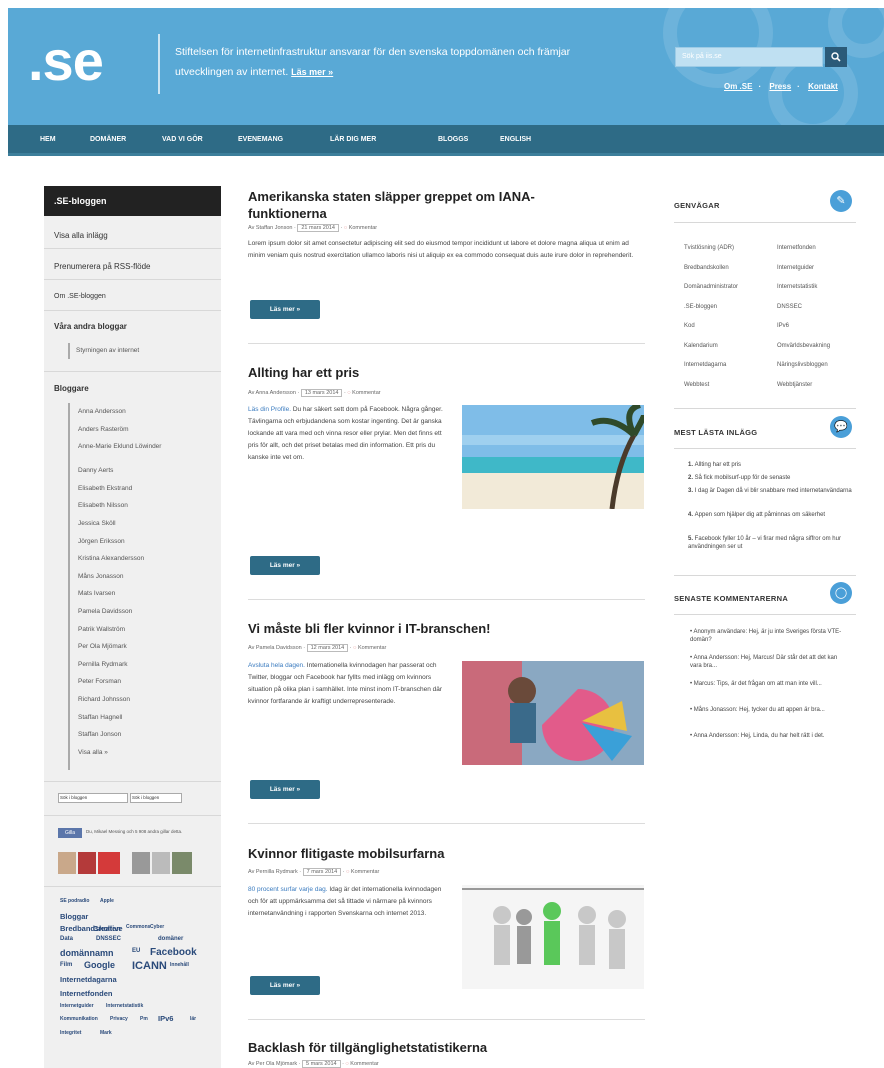 This screenshot has width=884, height=1068. What do you see at coordinates (156, 798) in the screenshot?
I see `sidebar-search-button: Sök i bloggen` at bounding box center [156, 798].